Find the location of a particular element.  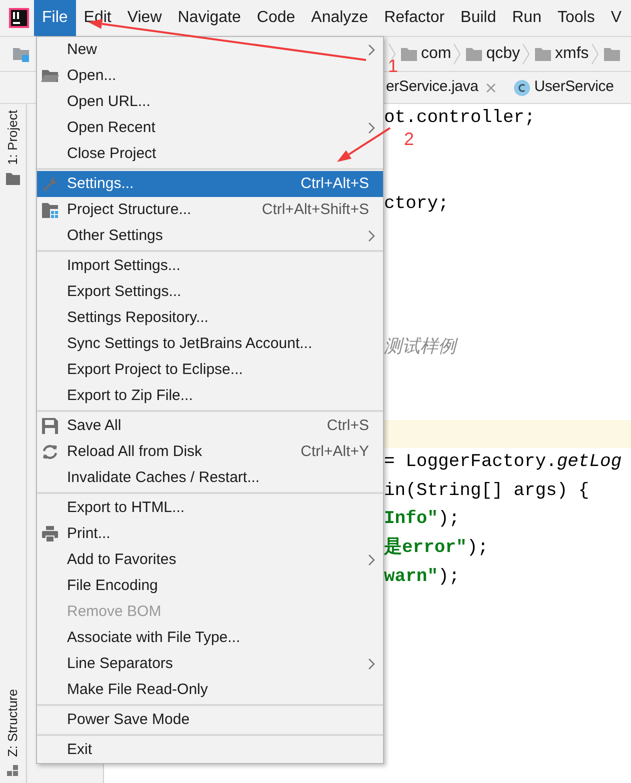

menu-item: Open Recent is located at coordinates (210, 128).